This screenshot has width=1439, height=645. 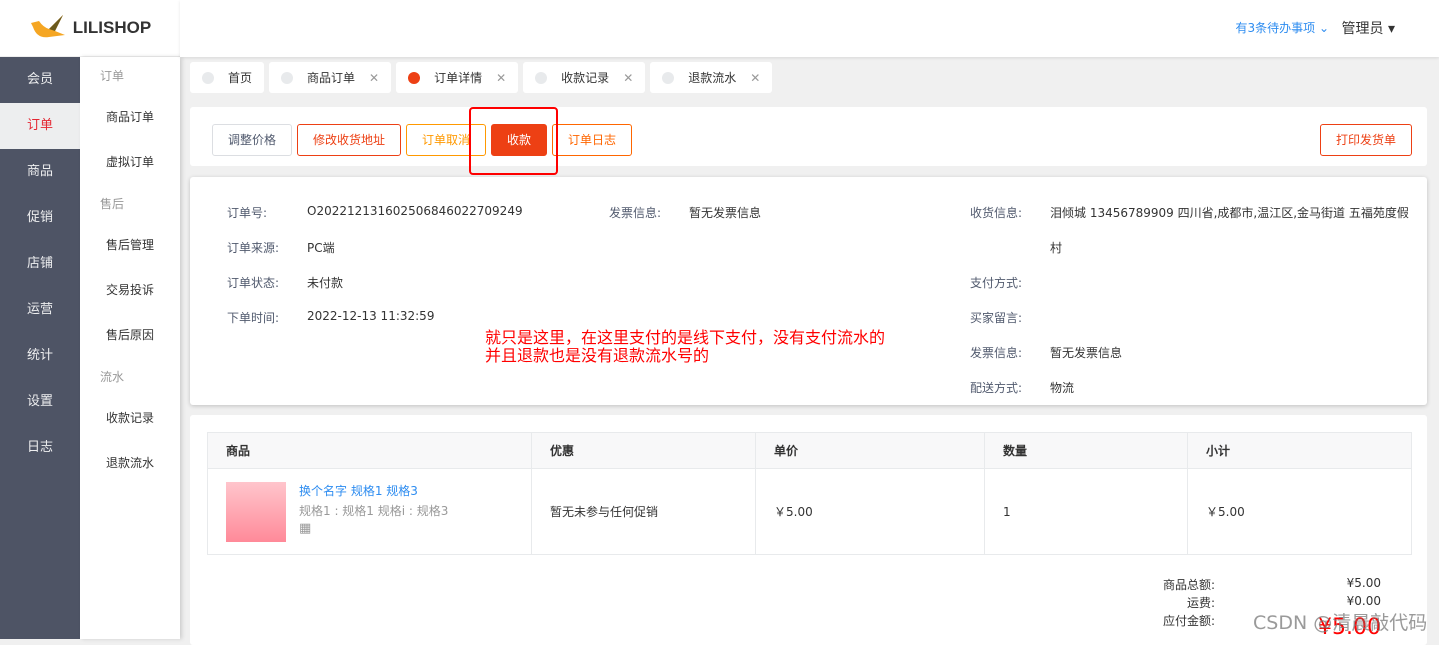 I want to click on label: 订单来源:, so click(x=253, y=248).